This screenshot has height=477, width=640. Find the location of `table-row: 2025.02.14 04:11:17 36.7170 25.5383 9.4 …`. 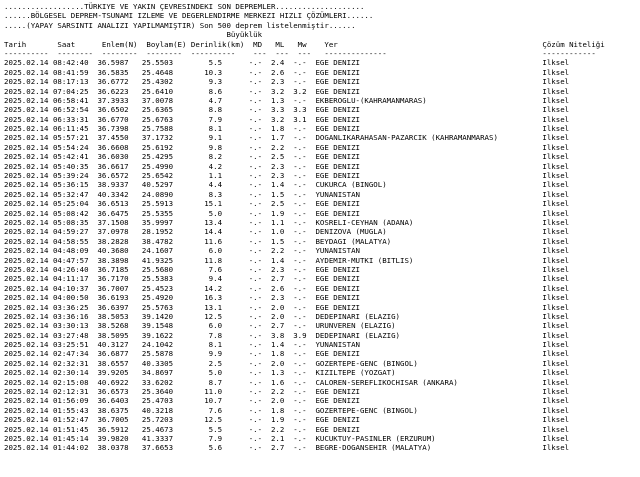

table-row: 2025.02.14 04:11:17 36.7170 25.5383 9.4 … is located at coordinates (287, 279).